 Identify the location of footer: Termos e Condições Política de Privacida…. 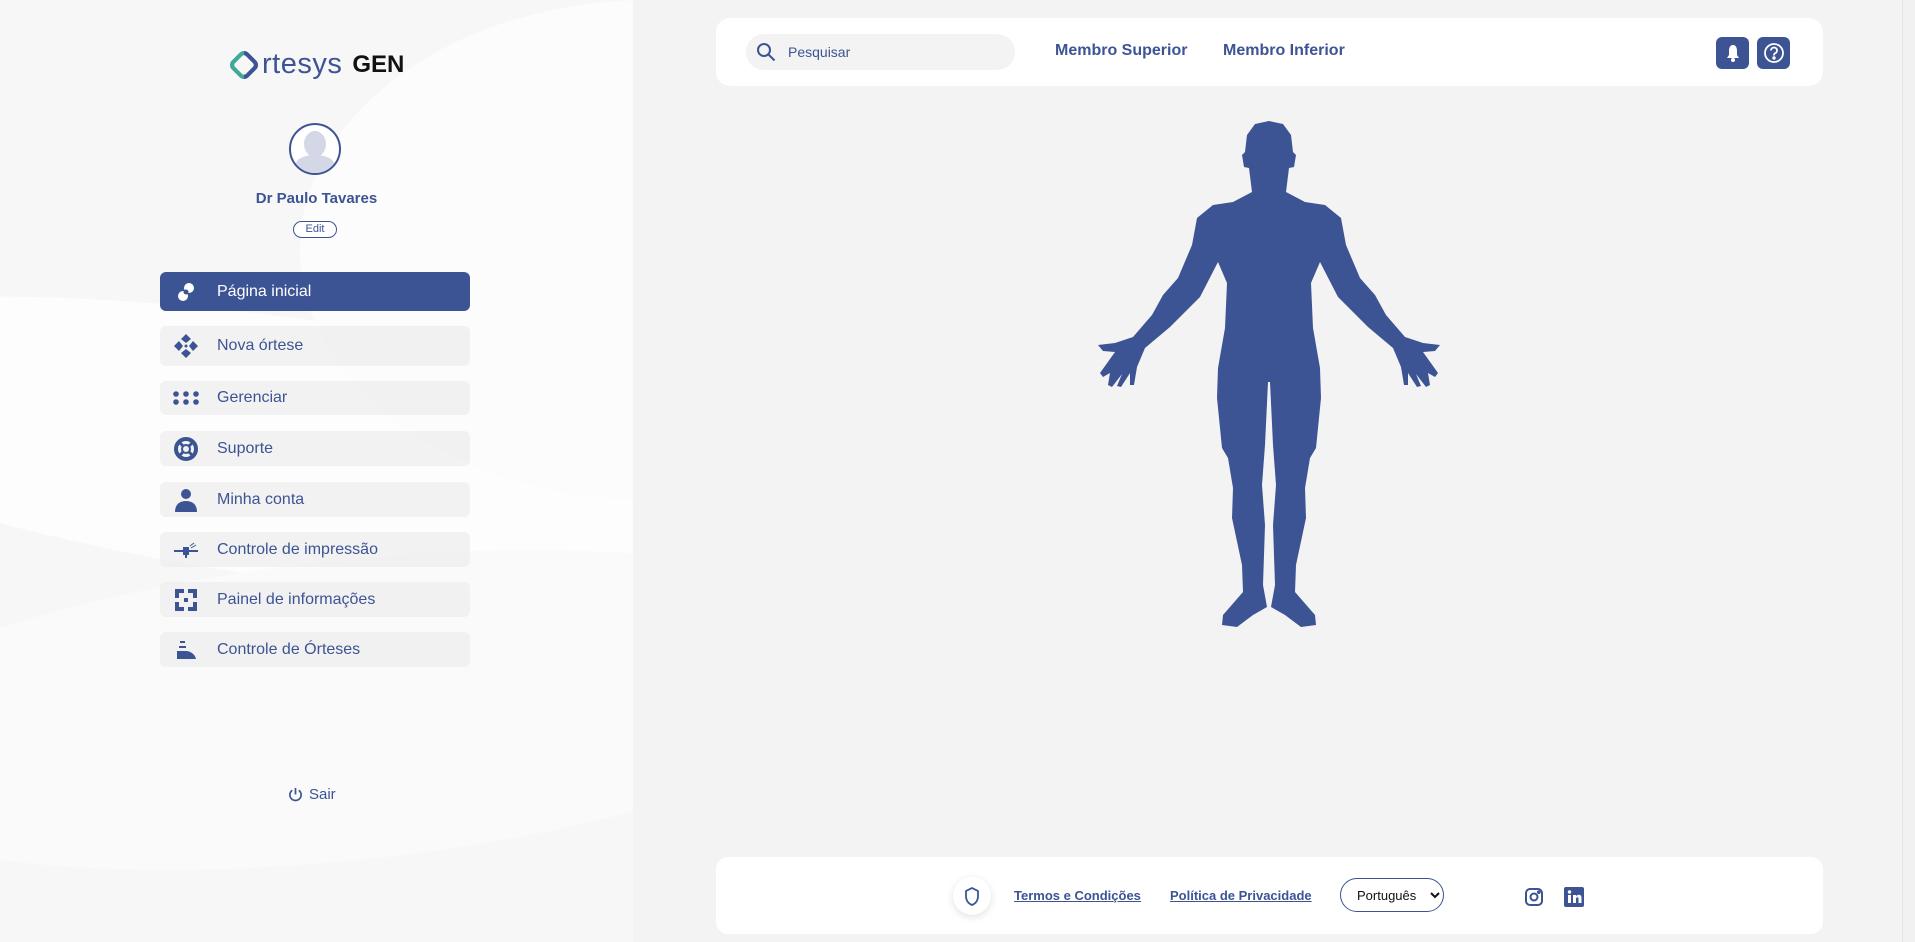
(1269, 895).